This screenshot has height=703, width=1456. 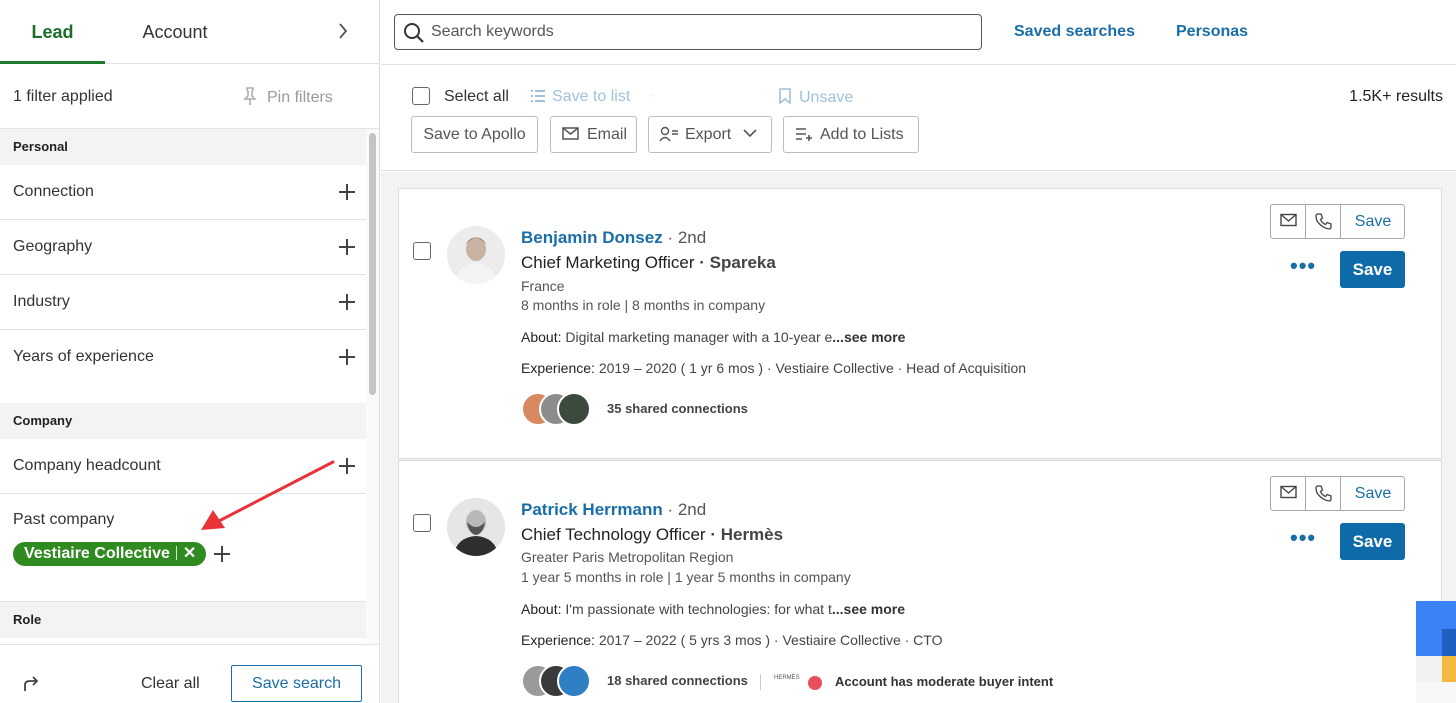 I want to click on lead-title: Chief Technology Officer · Hermès, so click(x=652, y=535).